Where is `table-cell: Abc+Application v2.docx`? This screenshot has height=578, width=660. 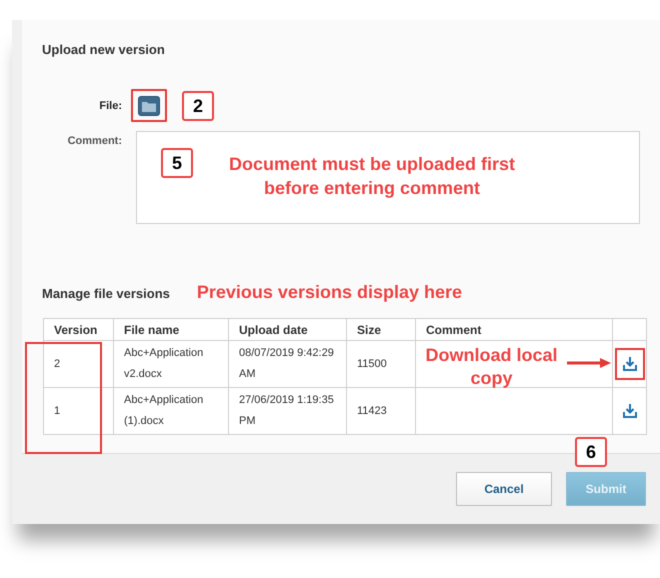 table-cell: Abc+Application v2.docx is located at coordinates (171, 364).